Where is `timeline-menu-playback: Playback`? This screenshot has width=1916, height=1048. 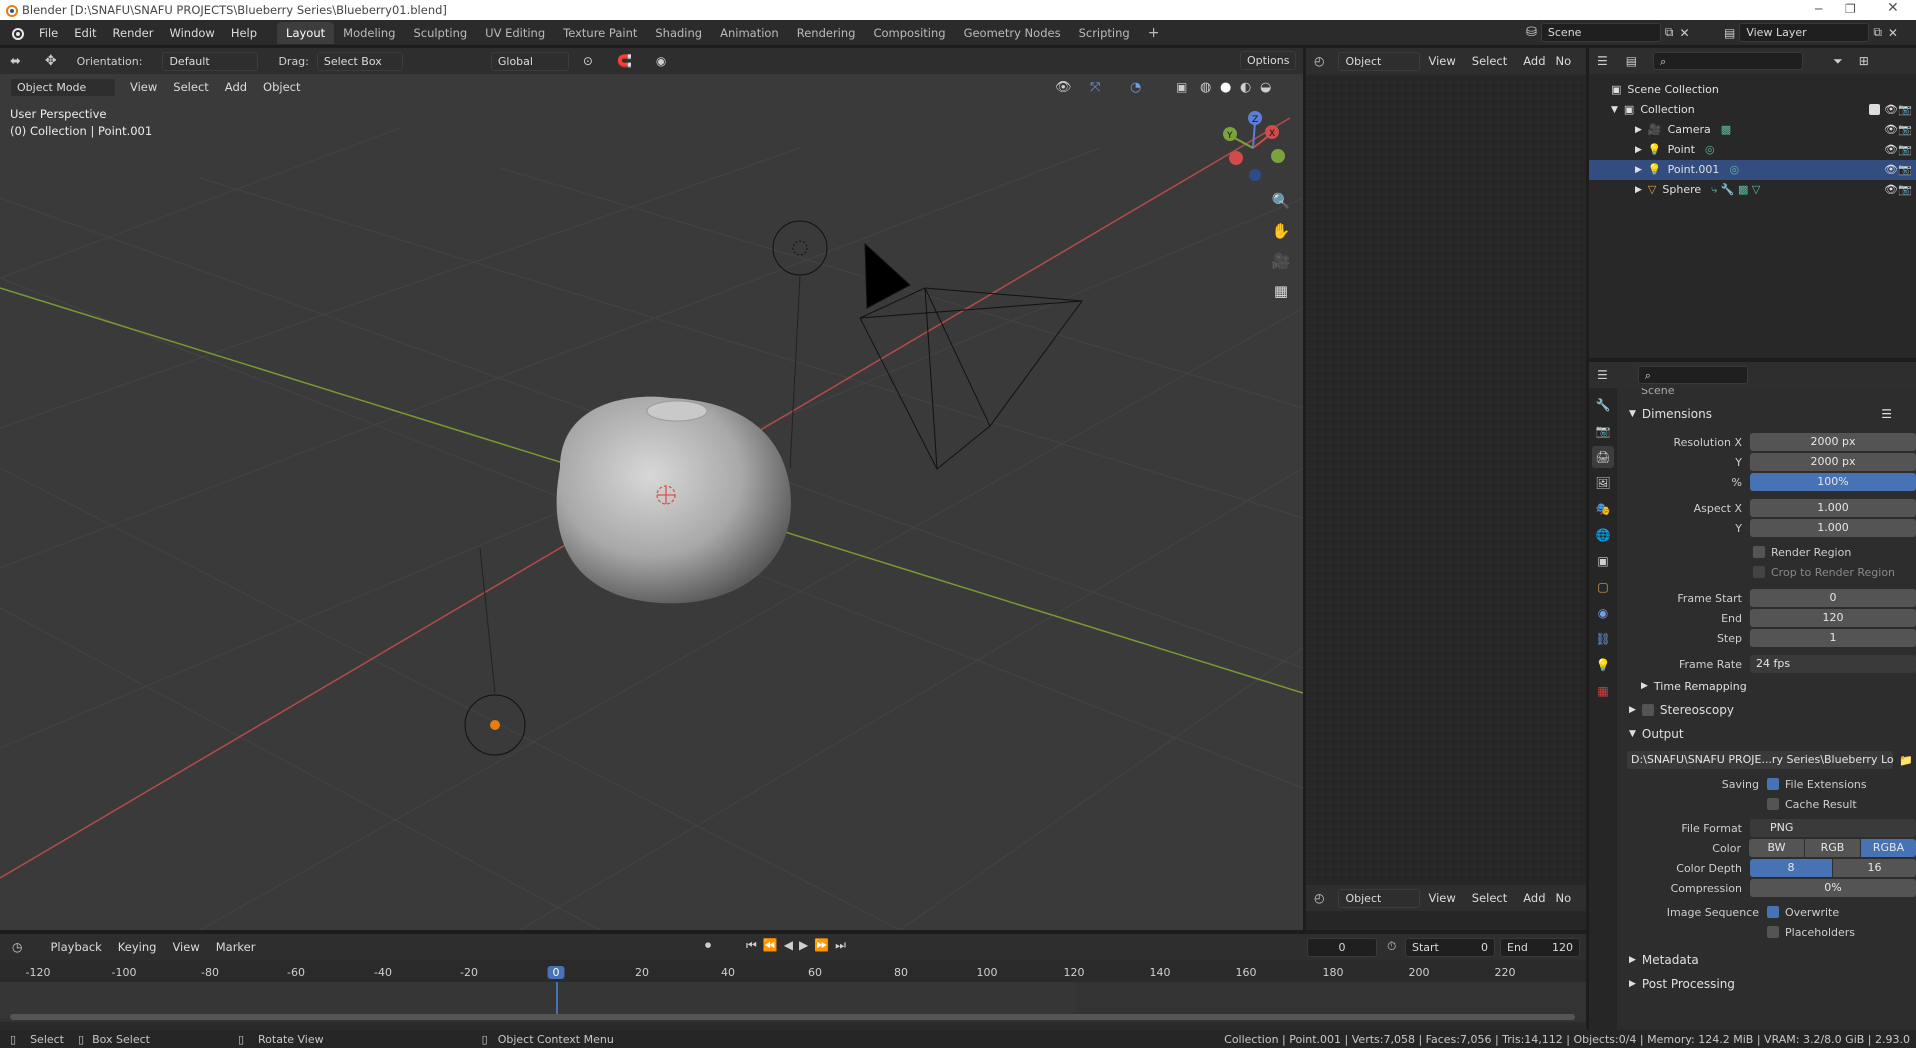 timeline-menu-playback: Playback is located at coordinates (75, 947).